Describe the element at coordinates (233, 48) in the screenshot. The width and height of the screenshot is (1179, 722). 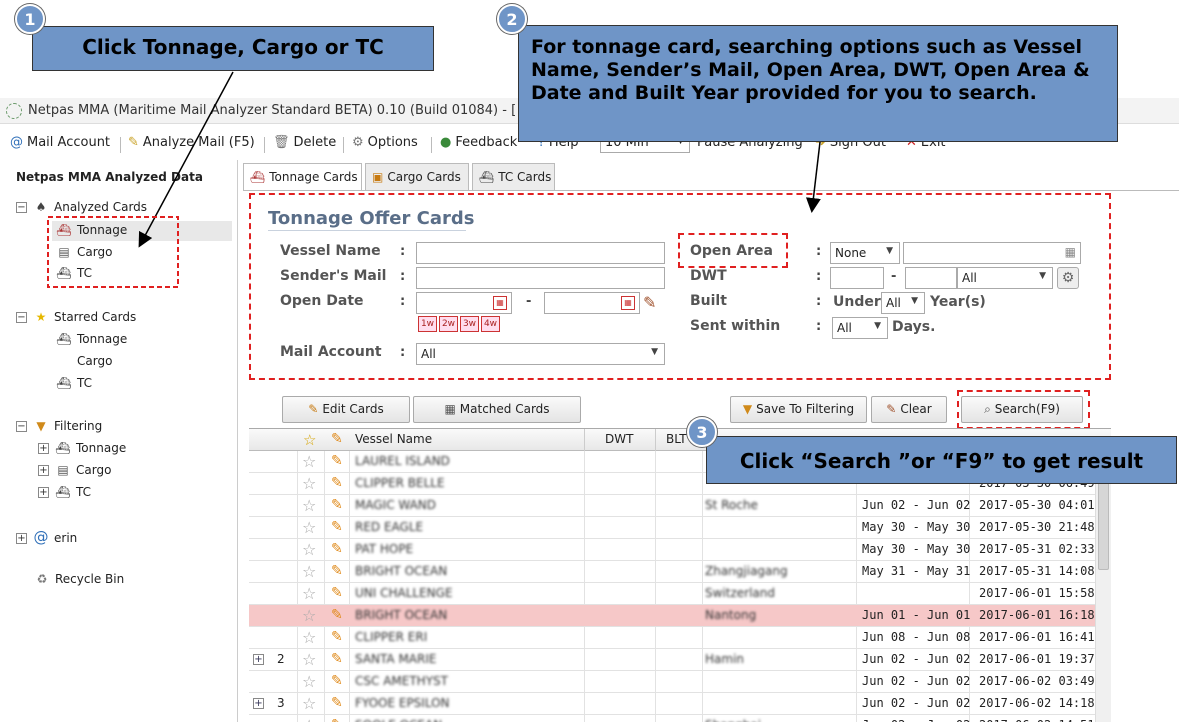
I see `callout-1: Click Tonnage, Cargo or TC` at that location.